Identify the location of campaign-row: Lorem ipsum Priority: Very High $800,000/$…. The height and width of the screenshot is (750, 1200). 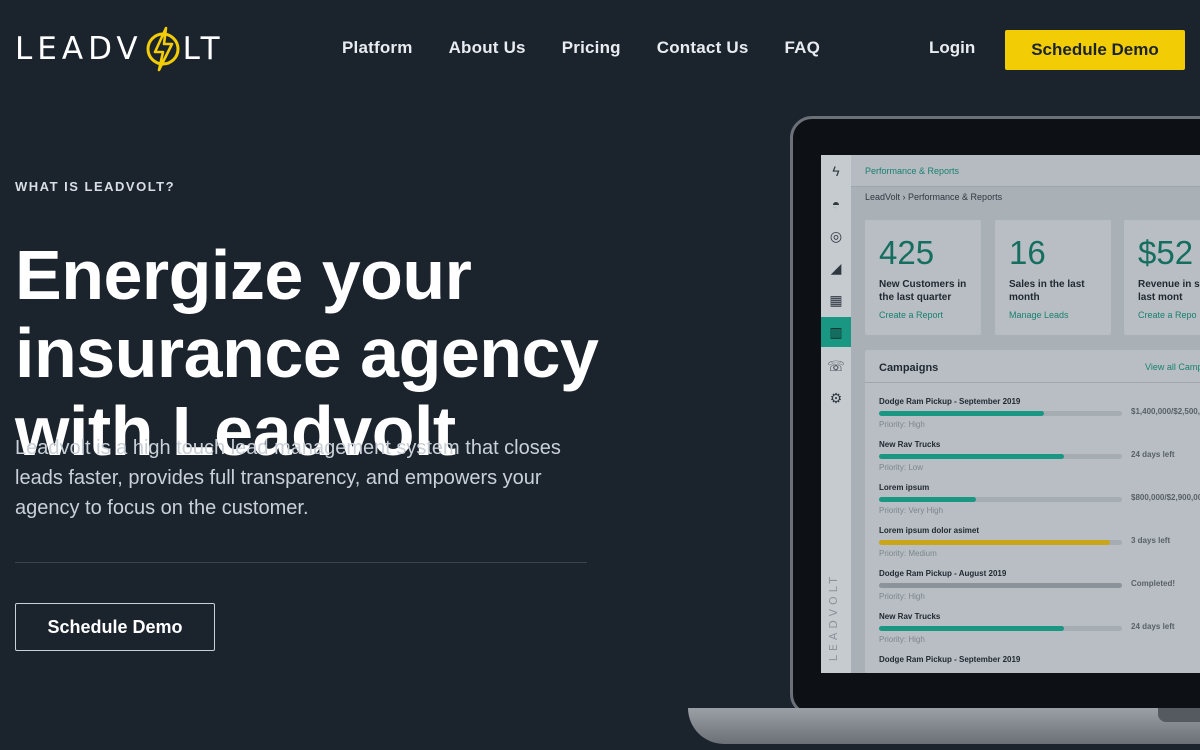
(1039, 504).